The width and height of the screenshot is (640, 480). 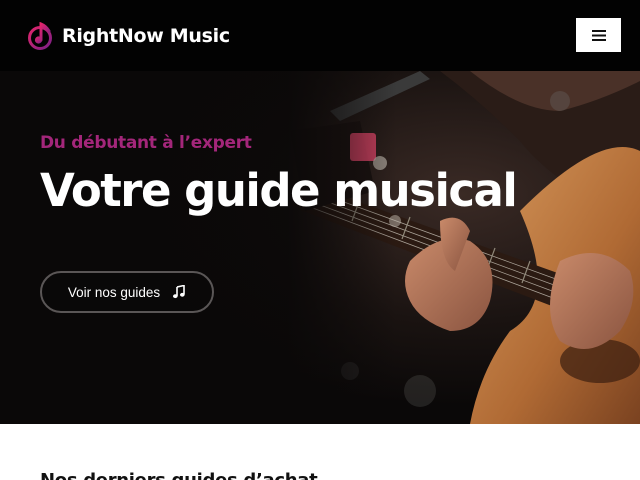 I want to click on view-guides-label: Voir nos guides, so click(x=114, y=292).